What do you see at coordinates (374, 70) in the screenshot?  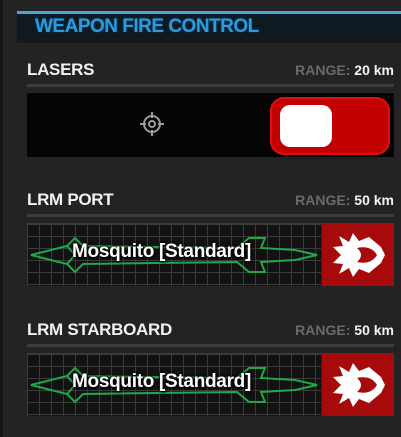 I see `range-value: 20 km` at bounding box center [374, 70].